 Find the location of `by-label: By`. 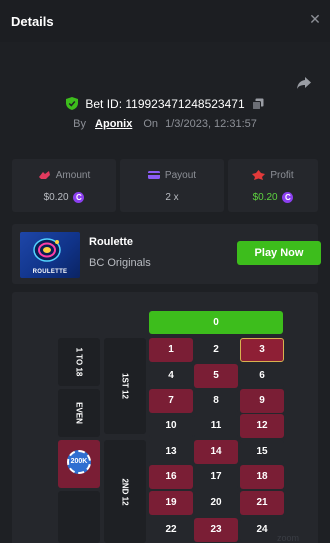

by-label: By is located at coordinates (79, 124).